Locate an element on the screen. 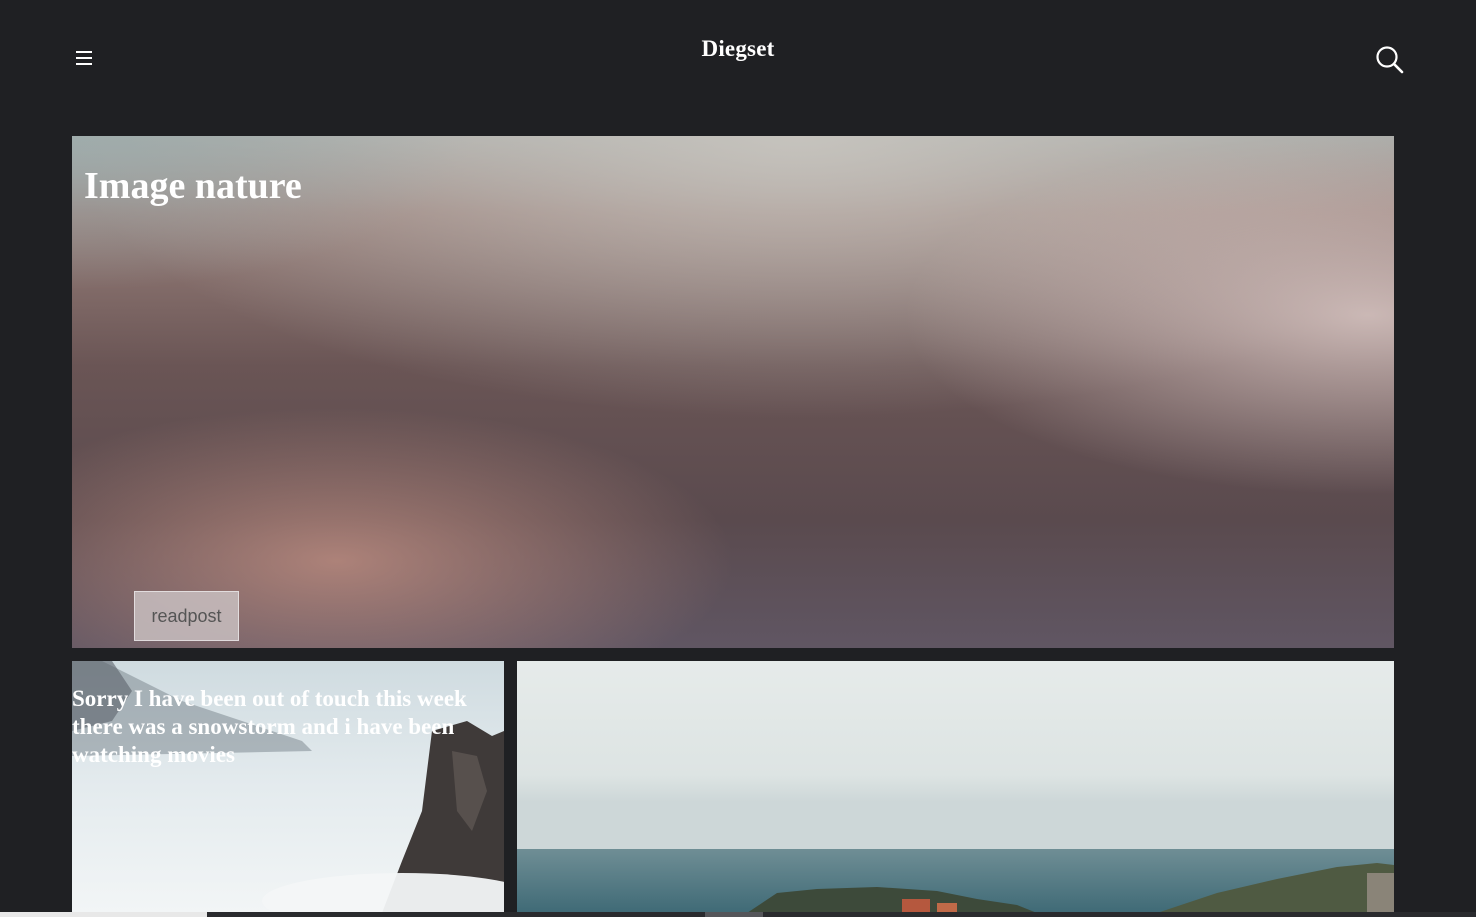 This screenshot has width=1476, height=917. search-button is located at coordinates (1389, 59).